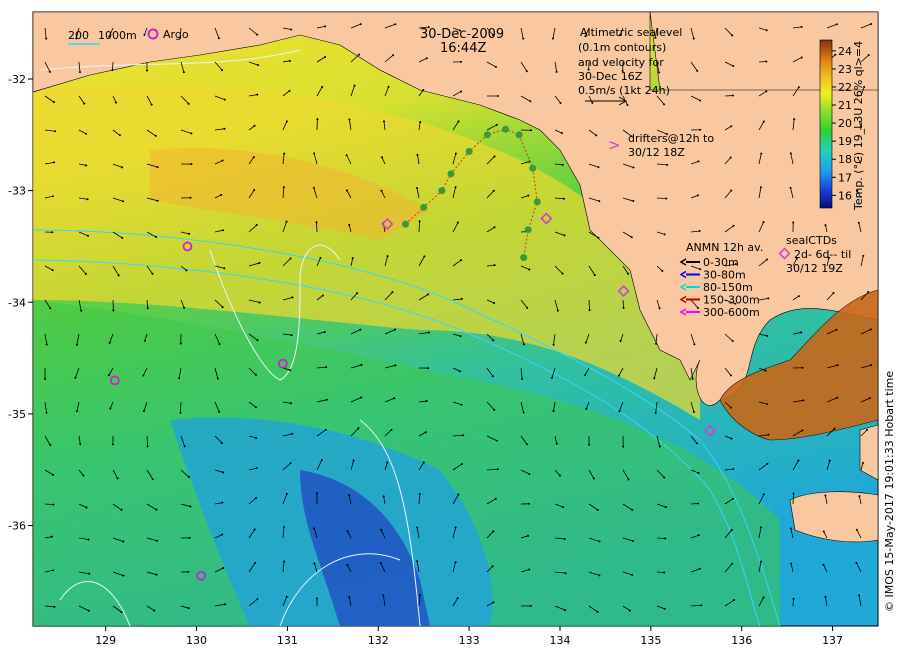  I want to click on seal-legend-line2: 30/12 19Z, so click(814, 268).